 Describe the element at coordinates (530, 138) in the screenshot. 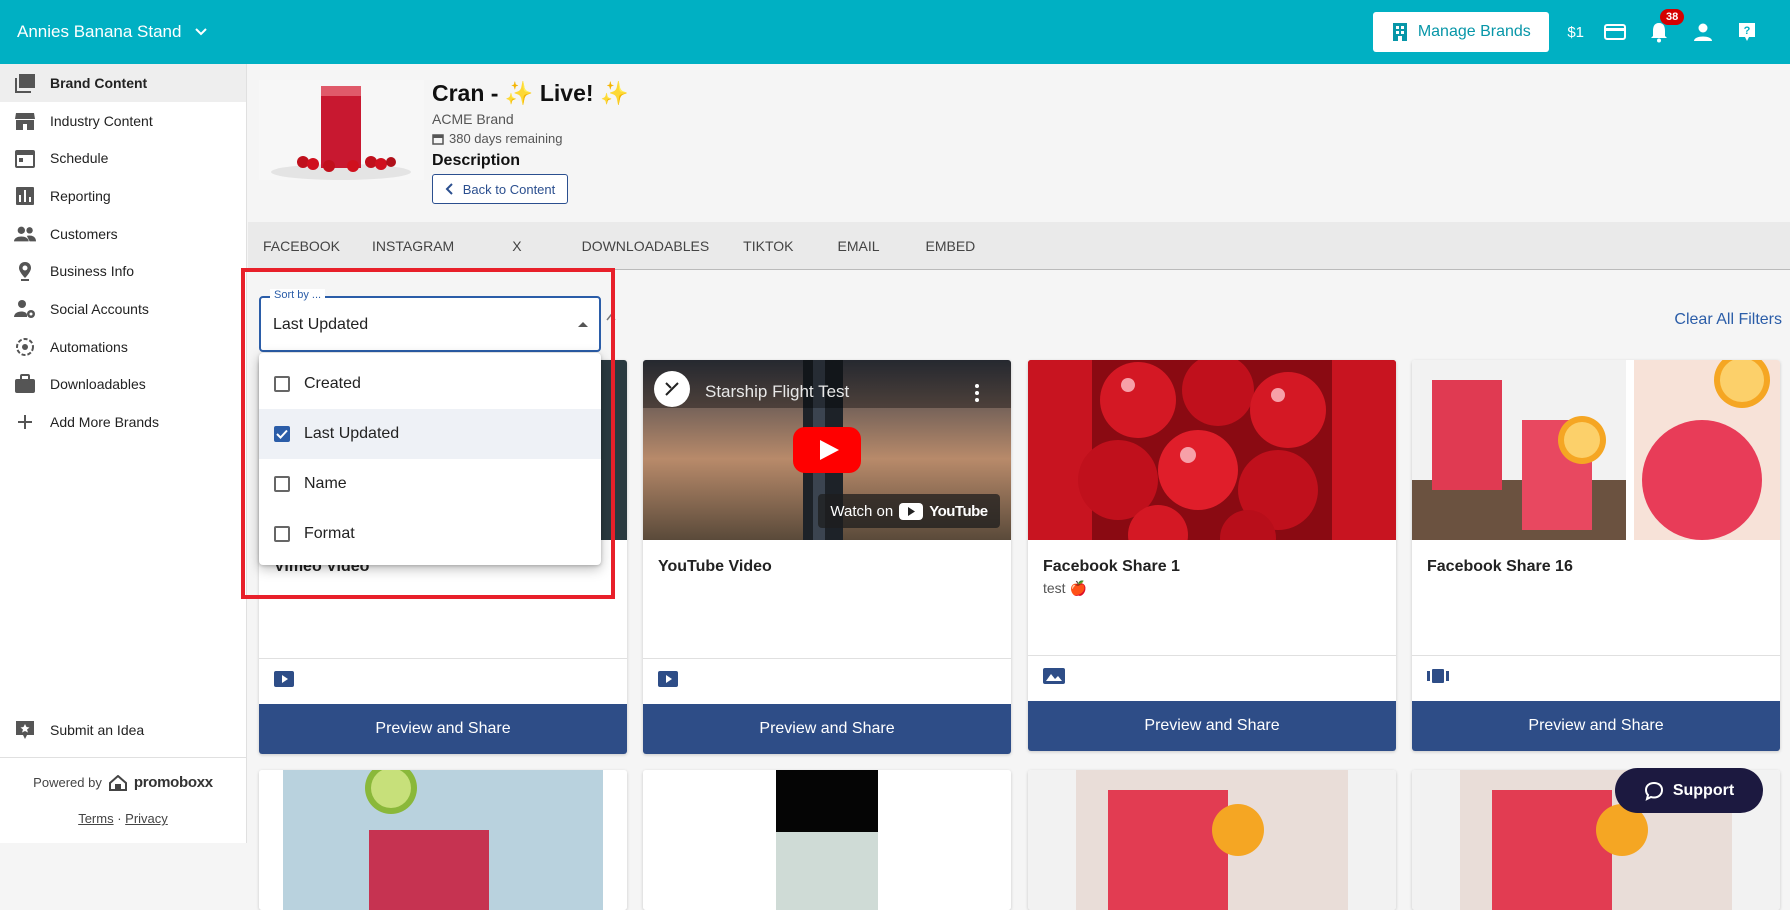

I see `days-remaining: 380 days remaining` at that location.